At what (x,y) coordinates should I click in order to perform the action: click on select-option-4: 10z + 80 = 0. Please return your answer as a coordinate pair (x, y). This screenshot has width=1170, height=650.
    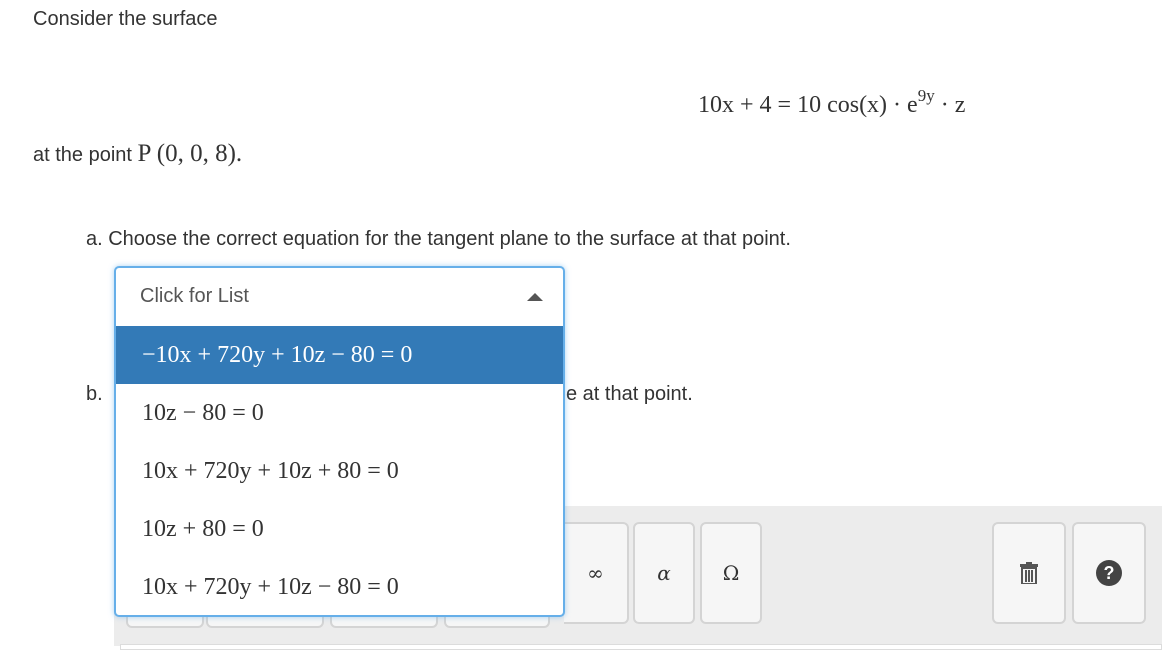
    Looking at the image, I should click on (339, 529).